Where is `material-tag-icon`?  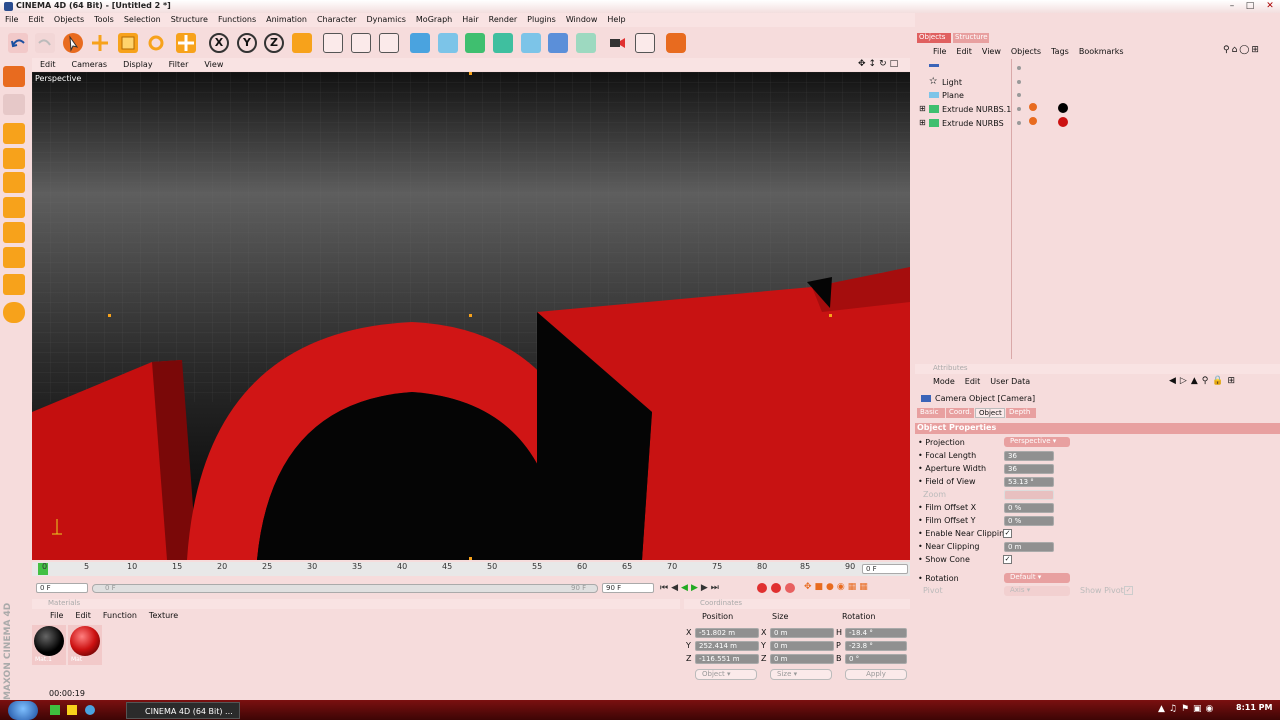
material-tag-icon is located at coordinates (1063, 122).